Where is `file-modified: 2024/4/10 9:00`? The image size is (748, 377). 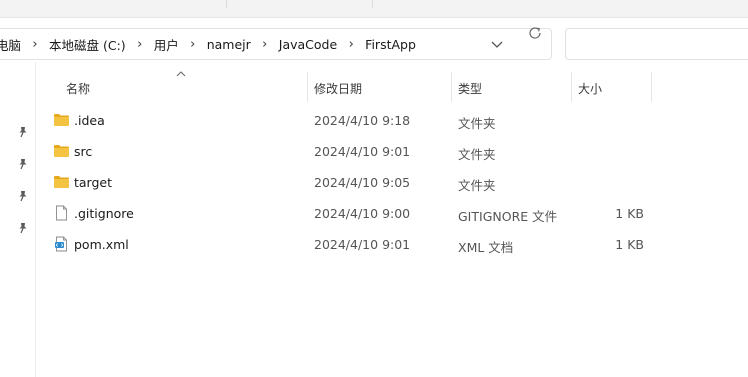 file-modified: 2024/4/10 9:00 is located at coordinates (362, 213).